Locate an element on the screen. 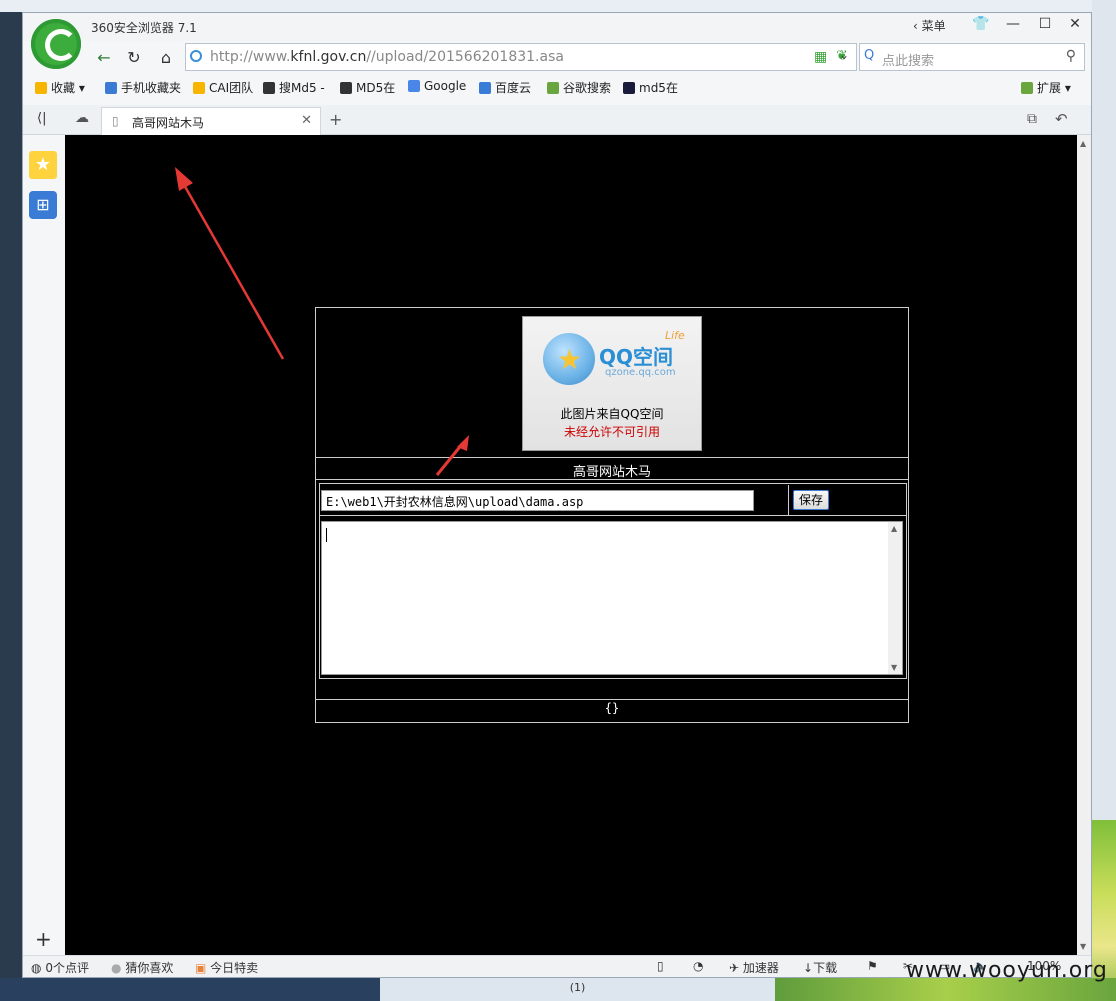 The height and width of the screenshot is (1001, 1116). bookmark-md5-search: 搜Md5 - is located at coordinates (294, 87).